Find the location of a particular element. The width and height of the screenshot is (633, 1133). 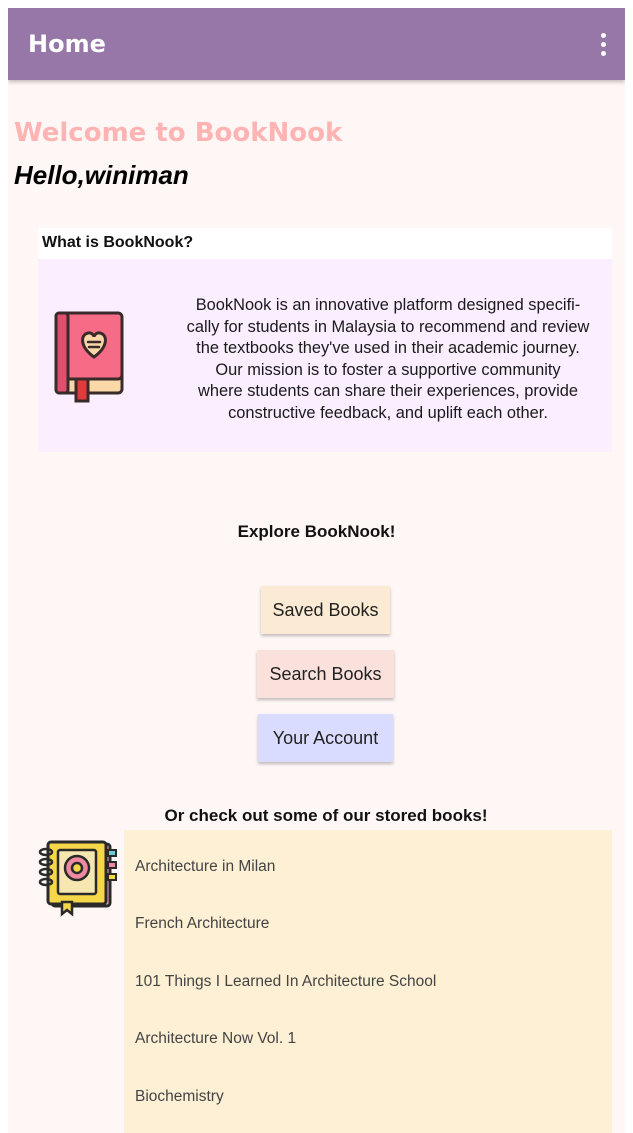

app-bar-title: Home is located at coordinates (67, 44).